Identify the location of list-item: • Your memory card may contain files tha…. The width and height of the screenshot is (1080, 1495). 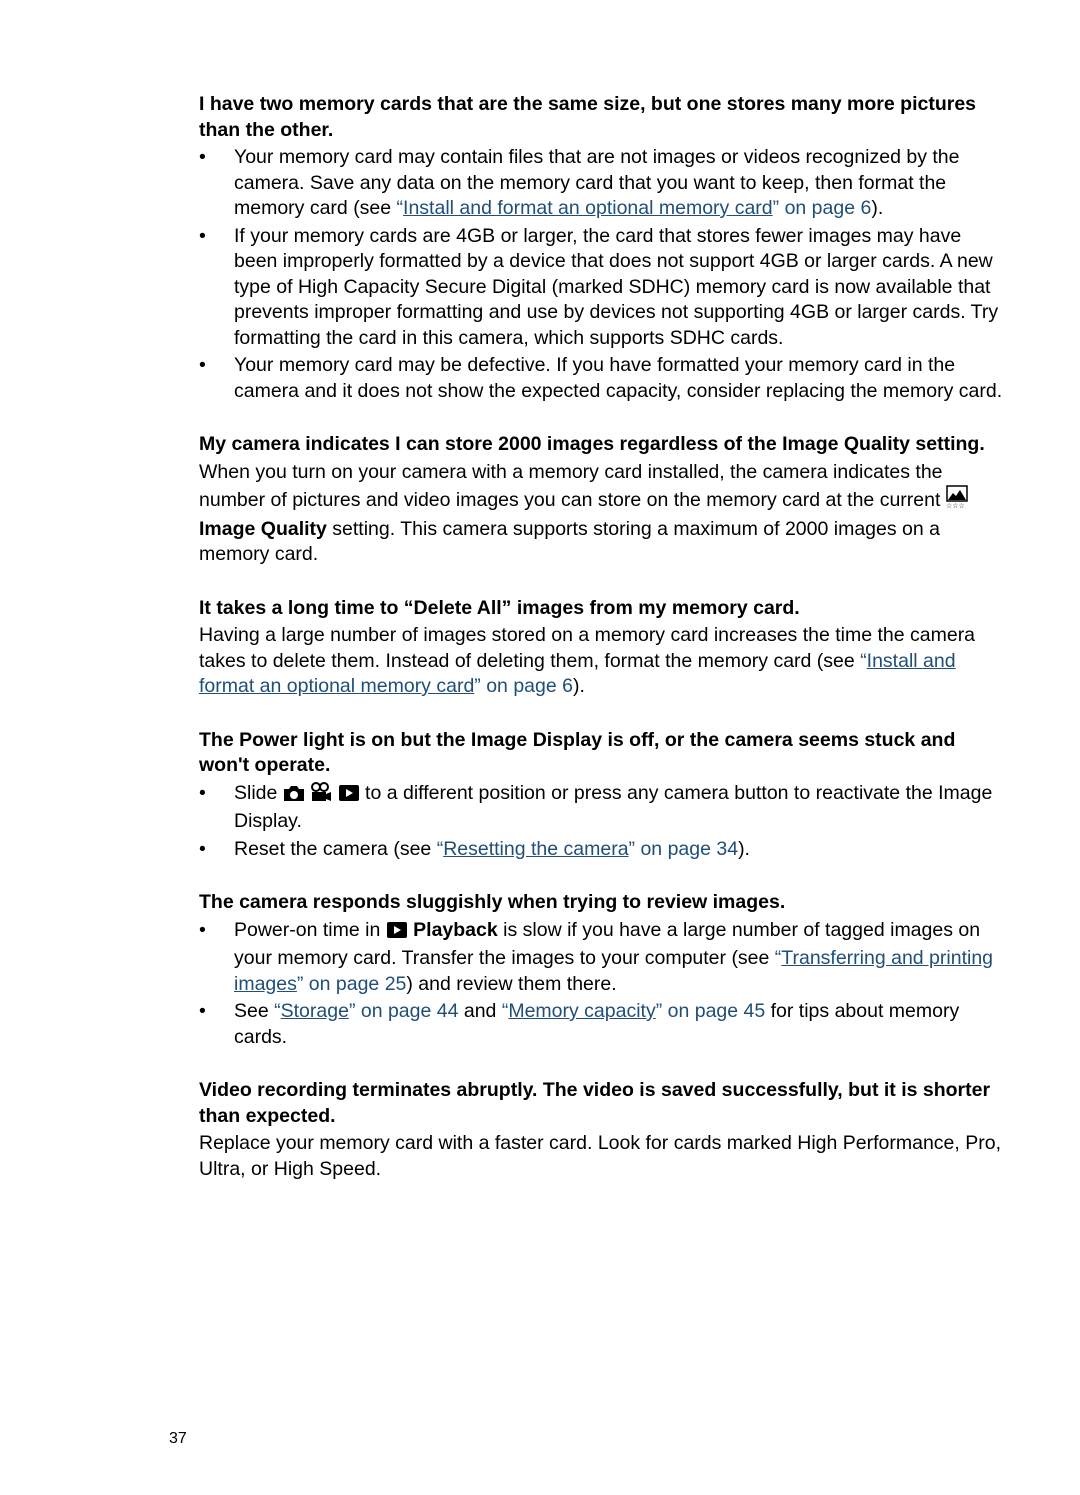
(602, 183).